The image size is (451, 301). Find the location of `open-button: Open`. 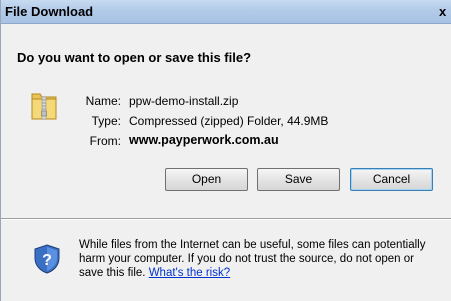

open-button: Open is located at coordinates (206, 179).